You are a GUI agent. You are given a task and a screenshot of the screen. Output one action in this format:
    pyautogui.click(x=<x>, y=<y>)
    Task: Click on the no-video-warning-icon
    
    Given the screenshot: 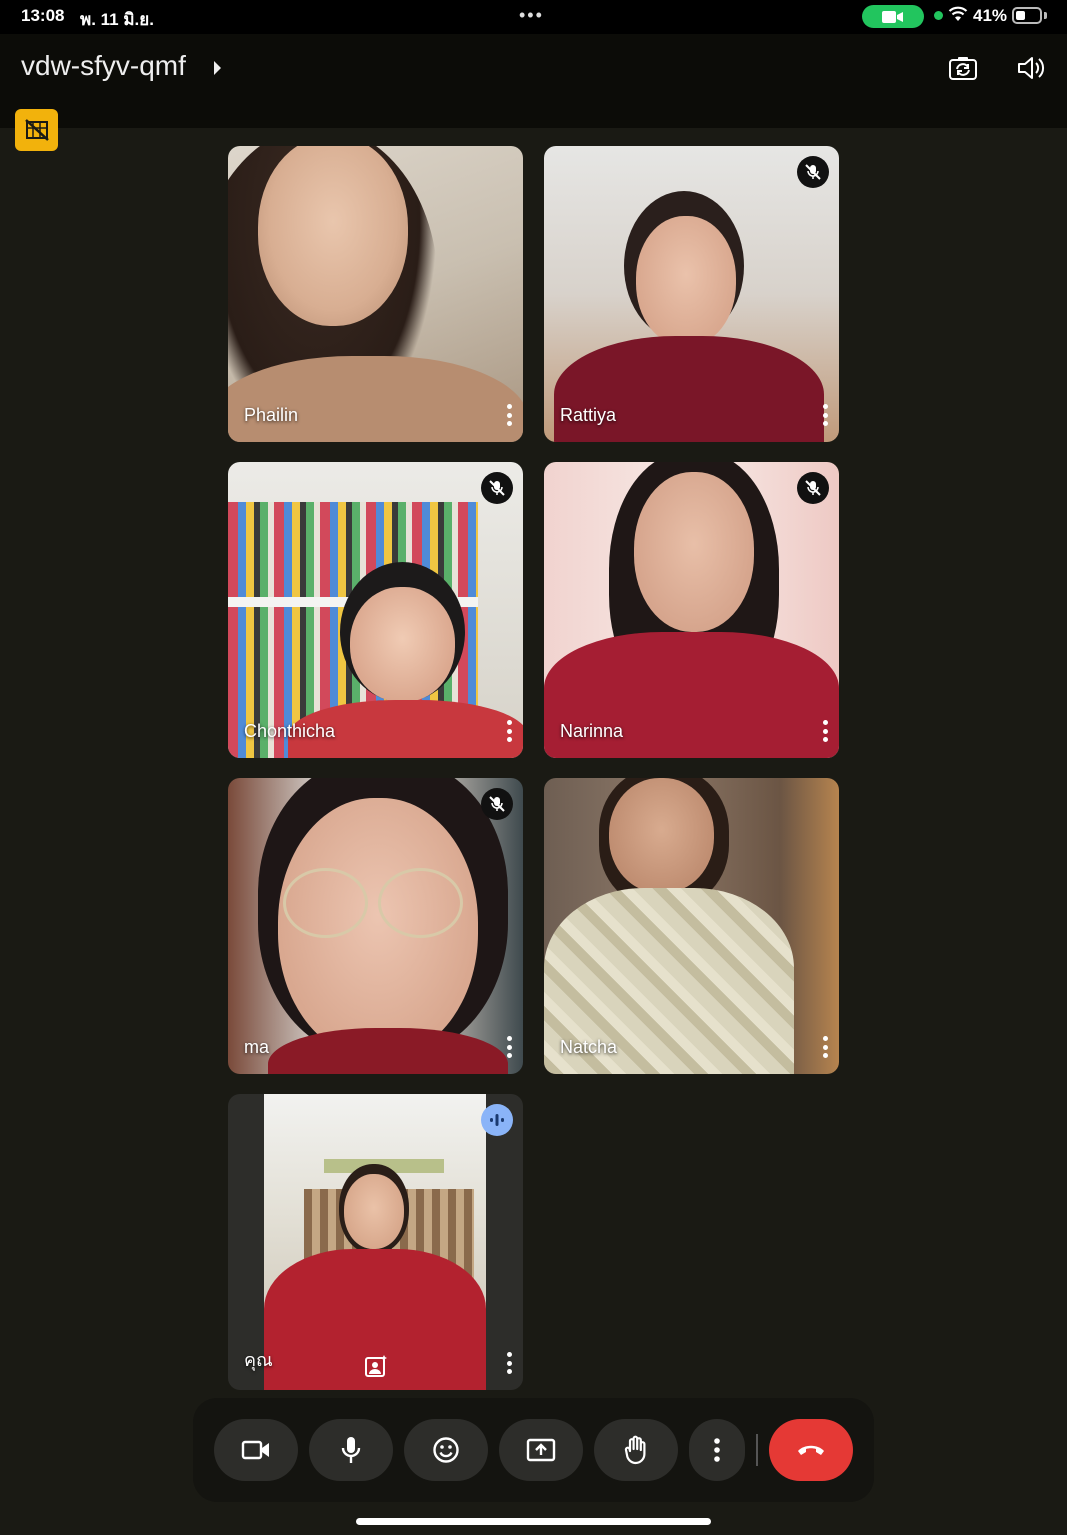 What is the action you would take?
    pyautogui.click(x=36, y=130)
    